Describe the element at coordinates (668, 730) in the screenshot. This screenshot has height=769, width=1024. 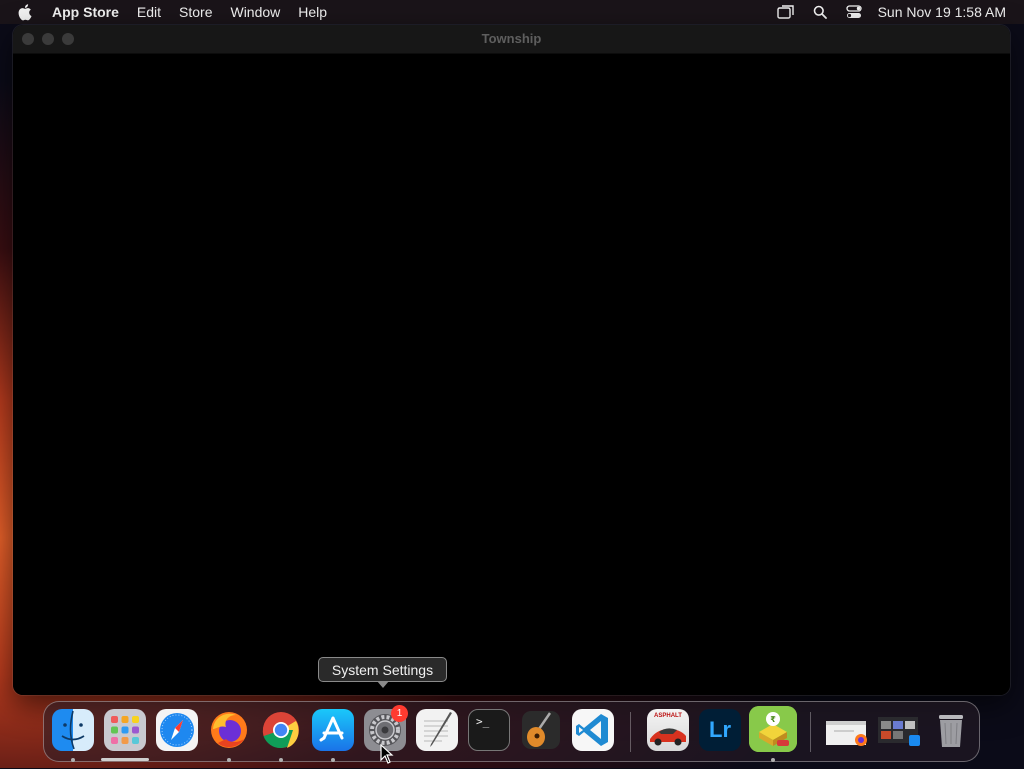
I see `asphalt-icon: ASPHALT` at that location.